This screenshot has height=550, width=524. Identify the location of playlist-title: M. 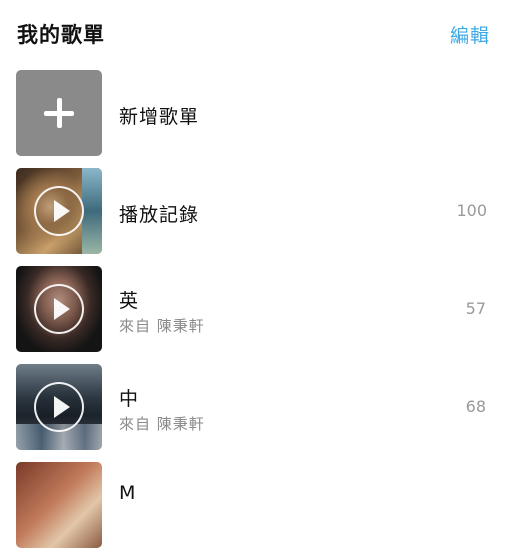
(128, 493).